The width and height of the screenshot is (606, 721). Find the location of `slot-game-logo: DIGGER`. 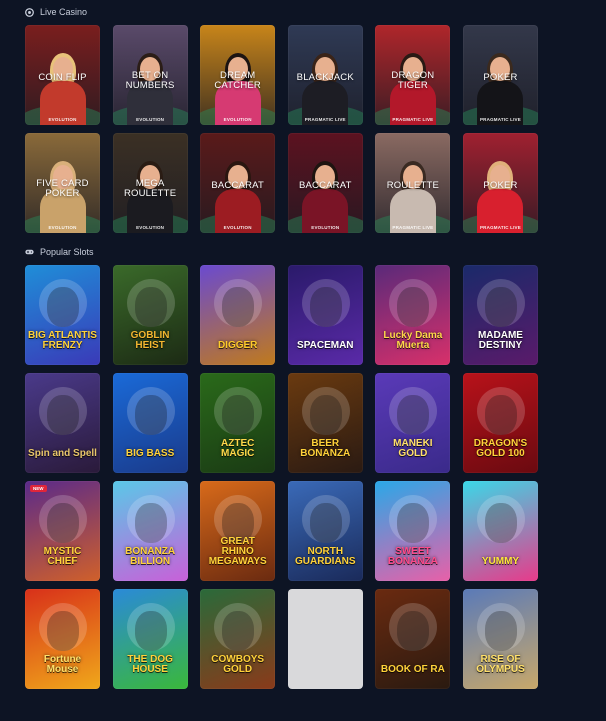

slot-game-logo: DIGGER is located at coordinates (237, 345).